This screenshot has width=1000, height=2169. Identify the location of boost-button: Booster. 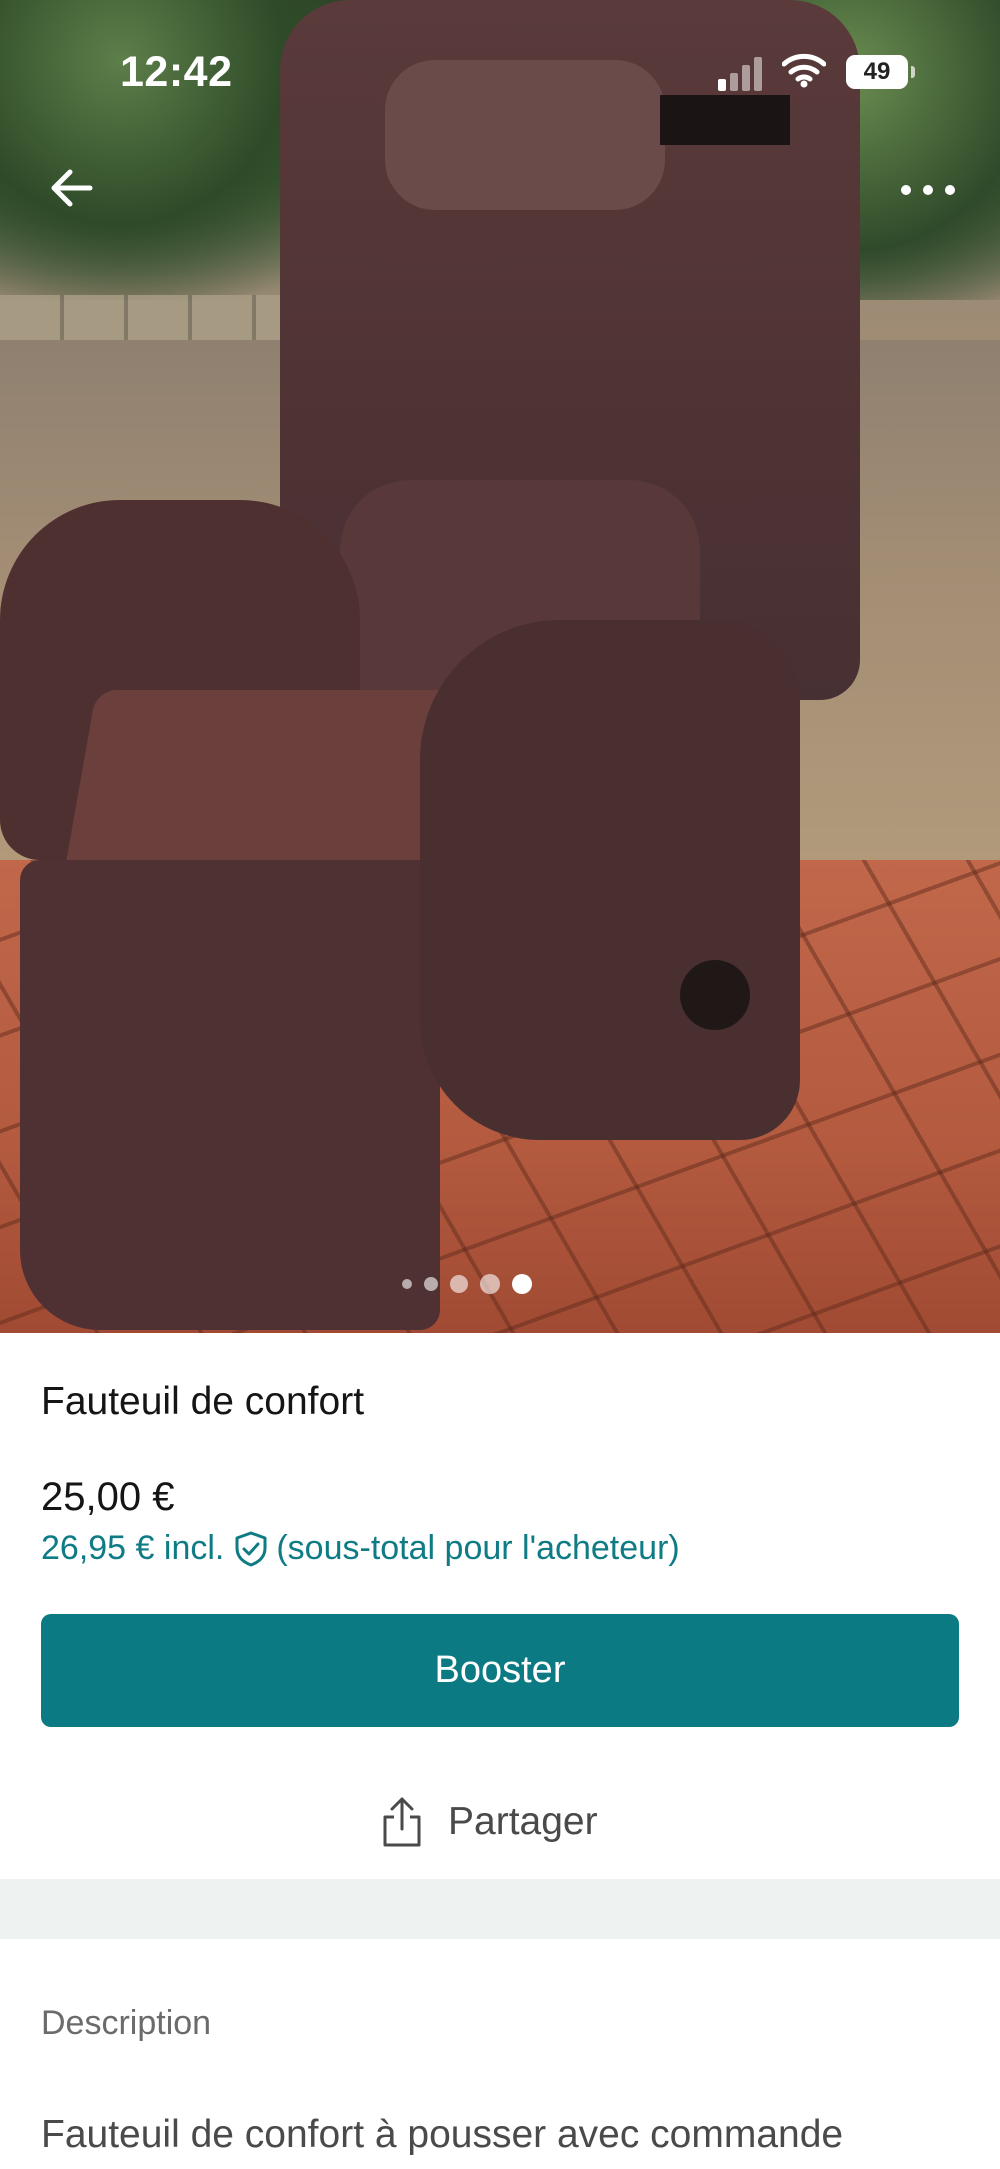
(500, 1670).